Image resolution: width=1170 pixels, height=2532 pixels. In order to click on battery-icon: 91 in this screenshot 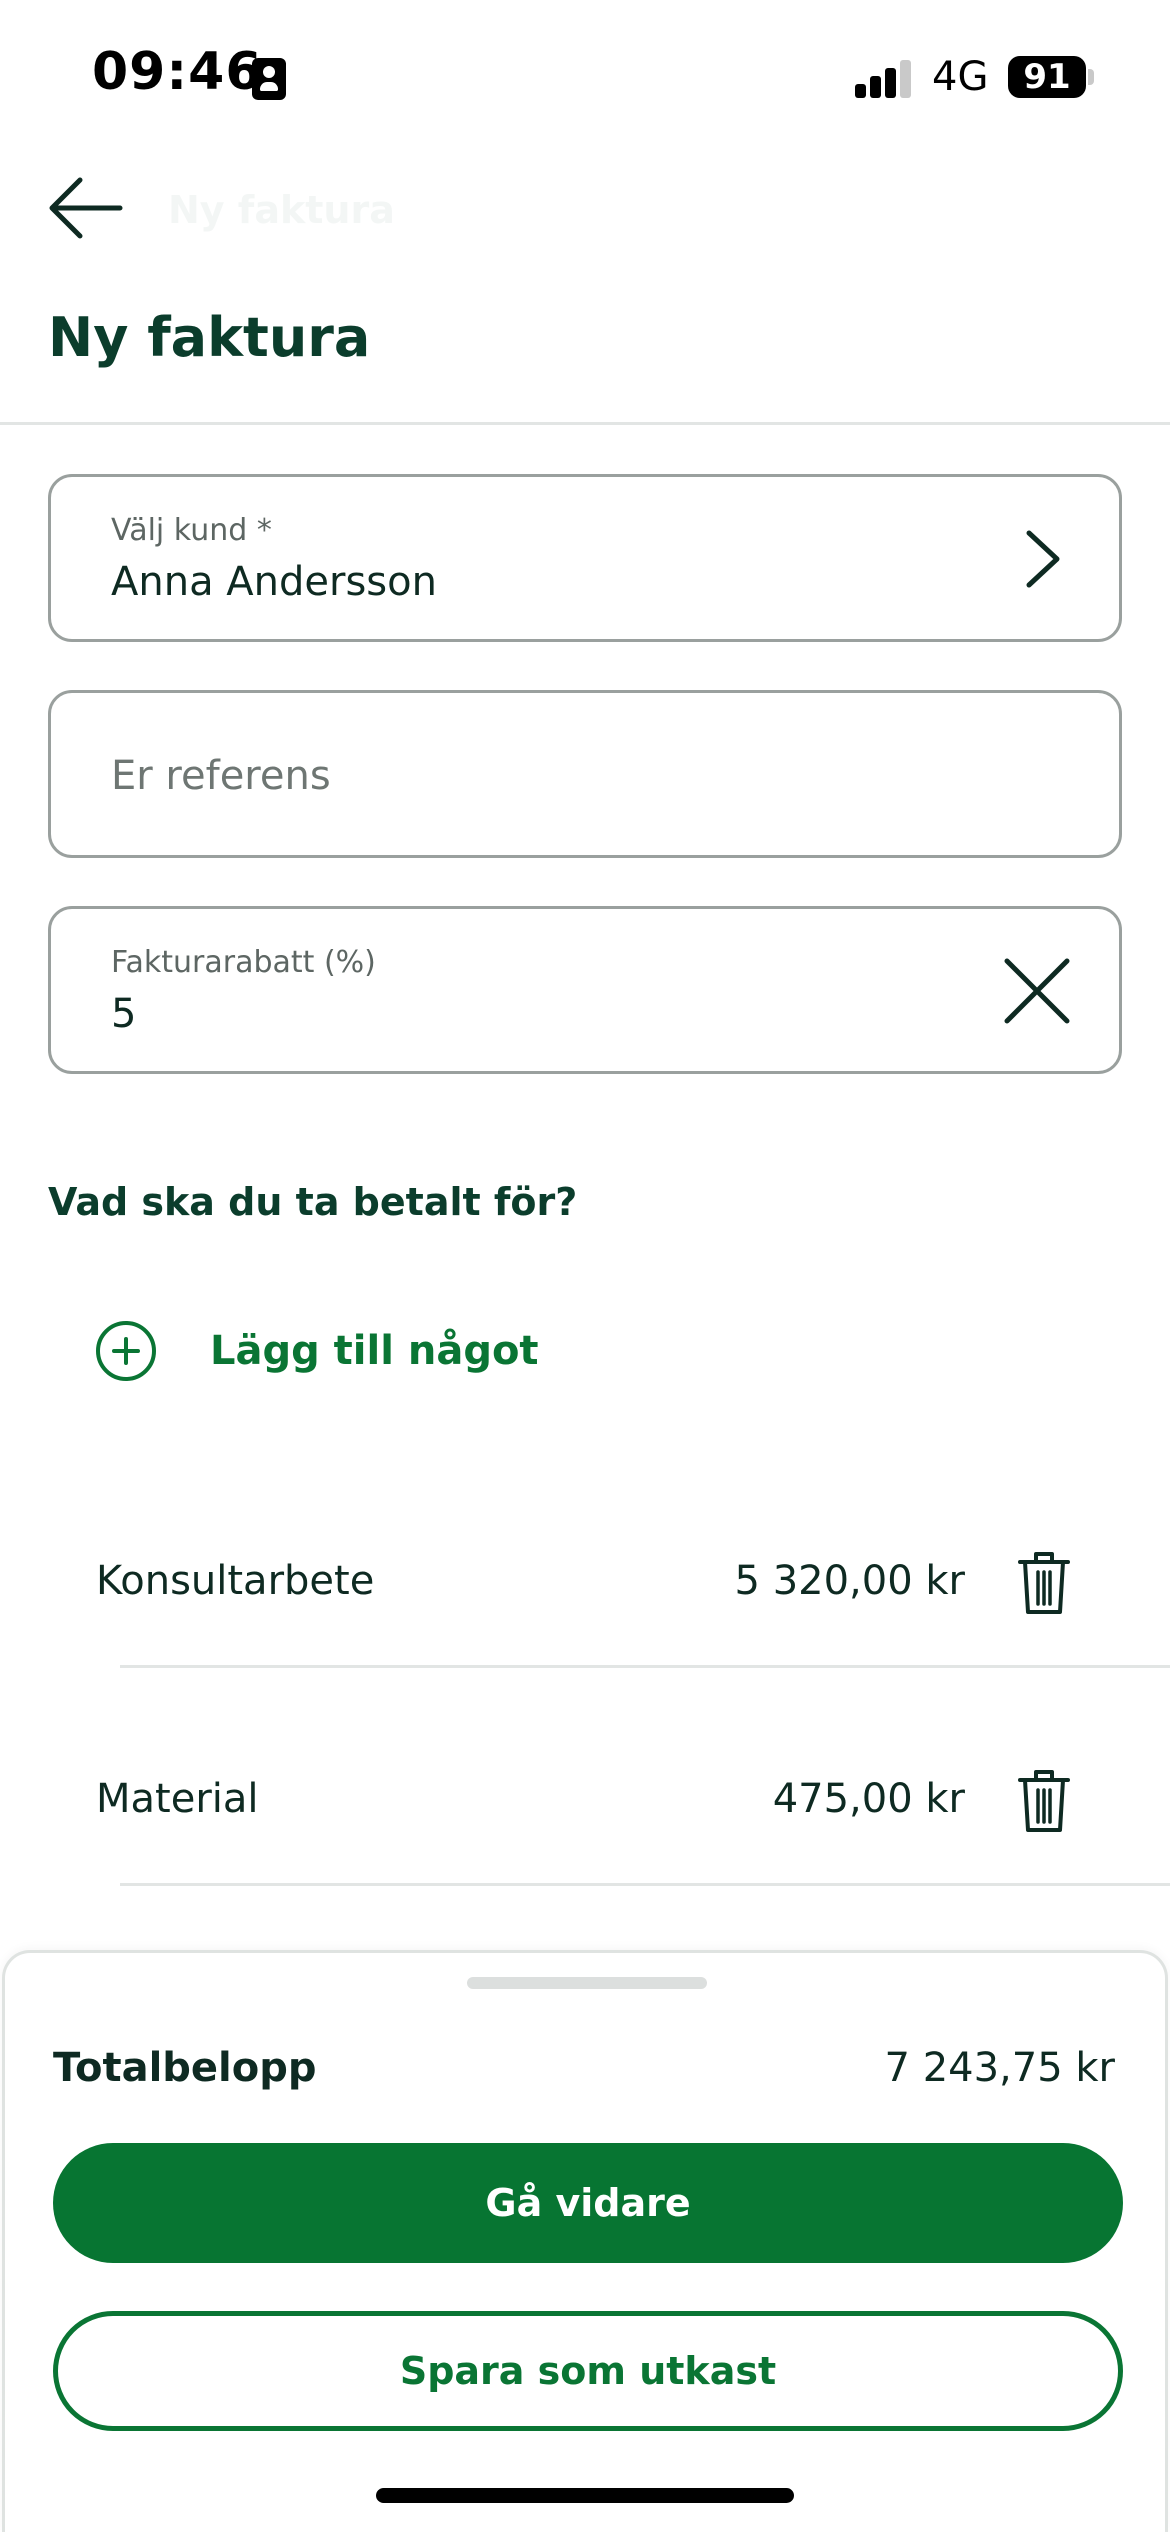, I will do `click(1047, 77)`.